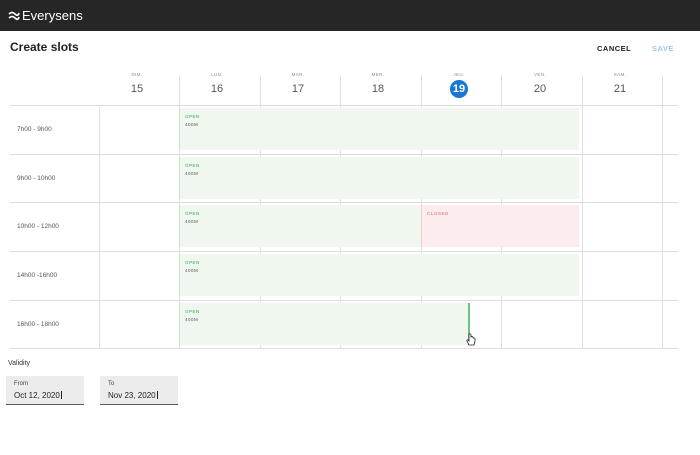  I want to click on day-header-friday: VEN. 20, so click(540, 85).